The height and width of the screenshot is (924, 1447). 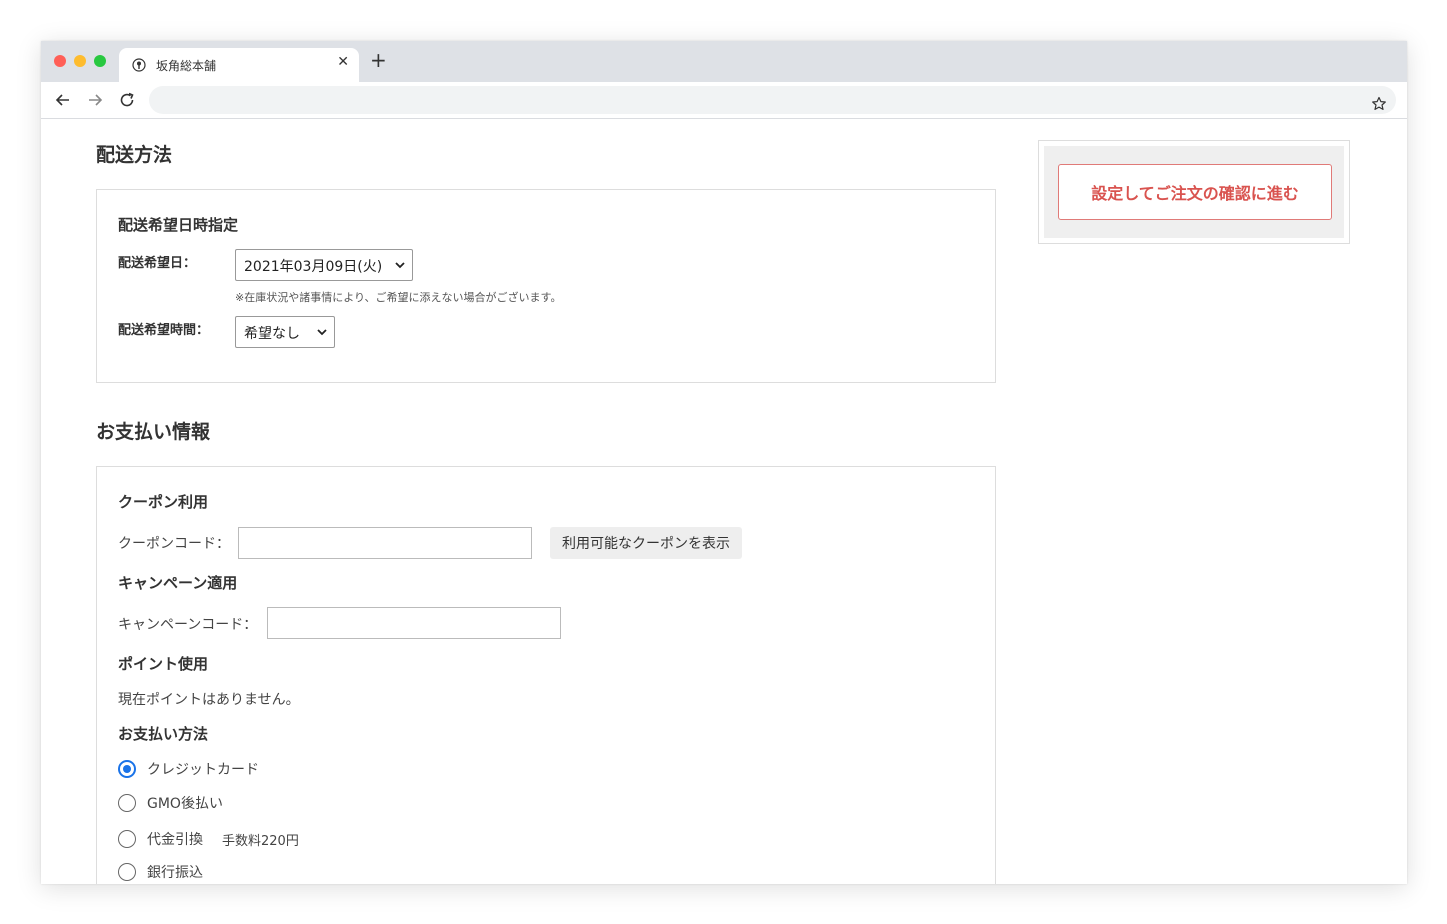 I want to click on close-window-button, so click(x=60, y=61).